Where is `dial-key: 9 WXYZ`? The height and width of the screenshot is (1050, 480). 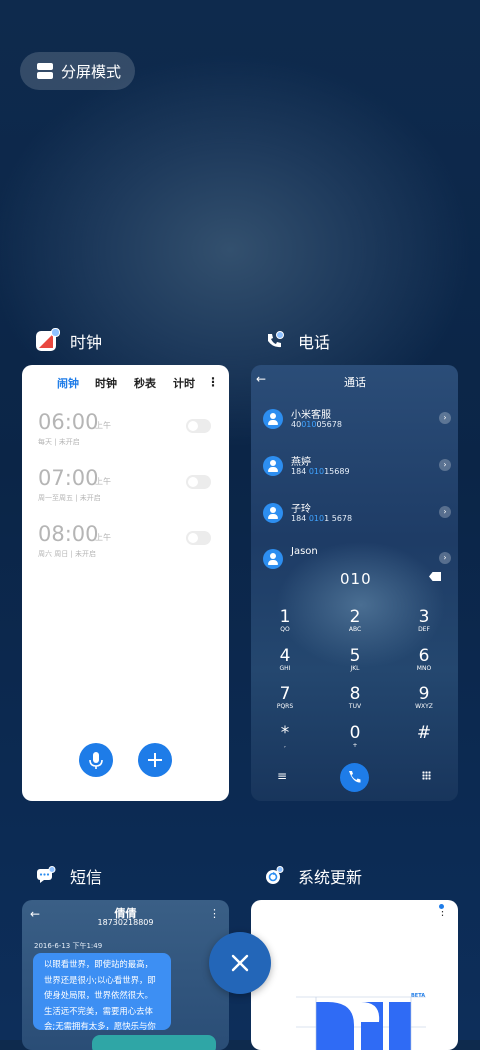 dial-key: 9 WXYZ is located at coordinates (424, 698).